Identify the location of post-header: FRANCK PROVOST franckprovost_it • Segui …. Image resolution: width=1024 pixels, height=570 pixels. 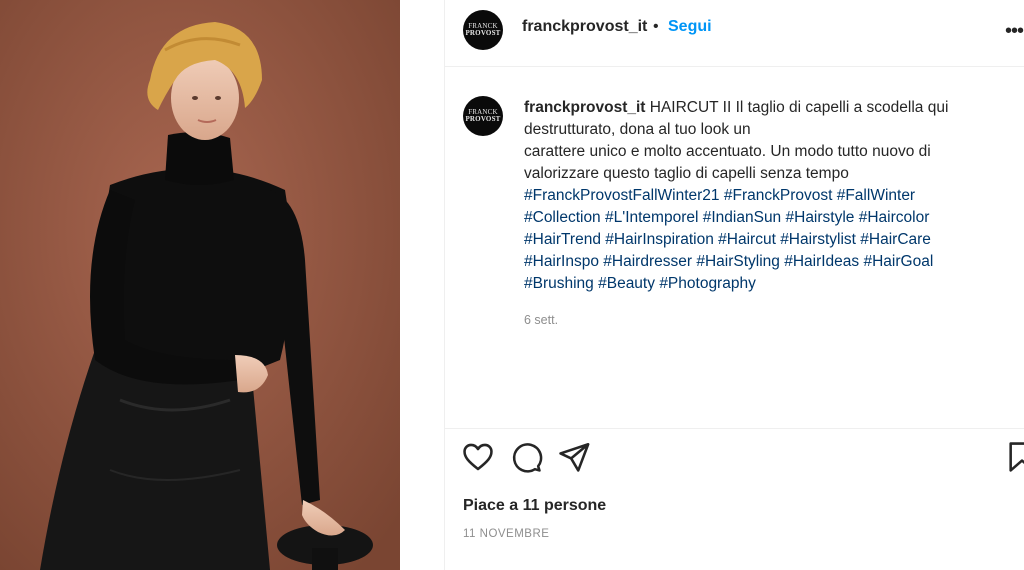
(734, 33).